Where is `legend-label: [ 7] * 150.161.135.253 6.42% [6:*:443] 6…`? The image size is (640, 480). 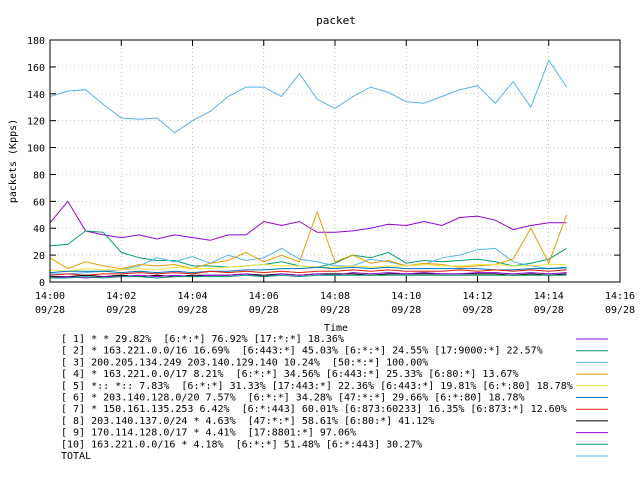 legend-label: [ 7] * 150.161.135.253 6.42% [6:*:443] 6… is located at coordinates (314, 409).